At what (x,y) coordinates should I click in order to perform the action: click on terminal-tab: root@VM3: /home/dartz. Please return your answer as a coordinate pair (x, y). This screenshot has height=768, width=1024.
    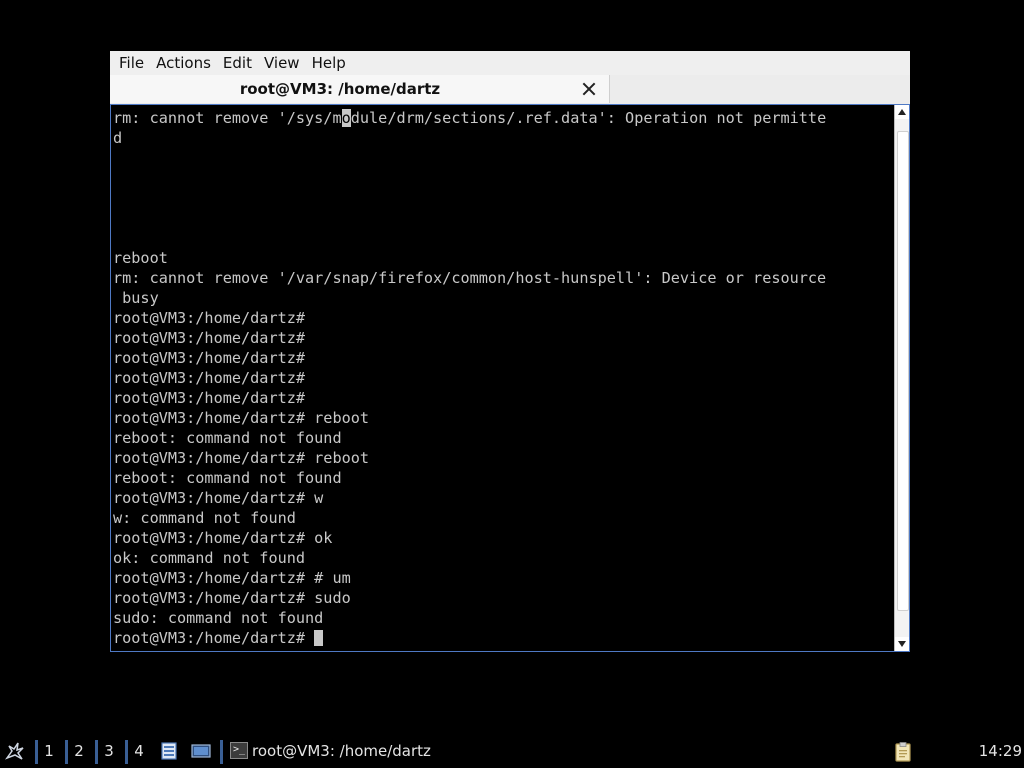
    Looking at the image, I should click on (360, 89).